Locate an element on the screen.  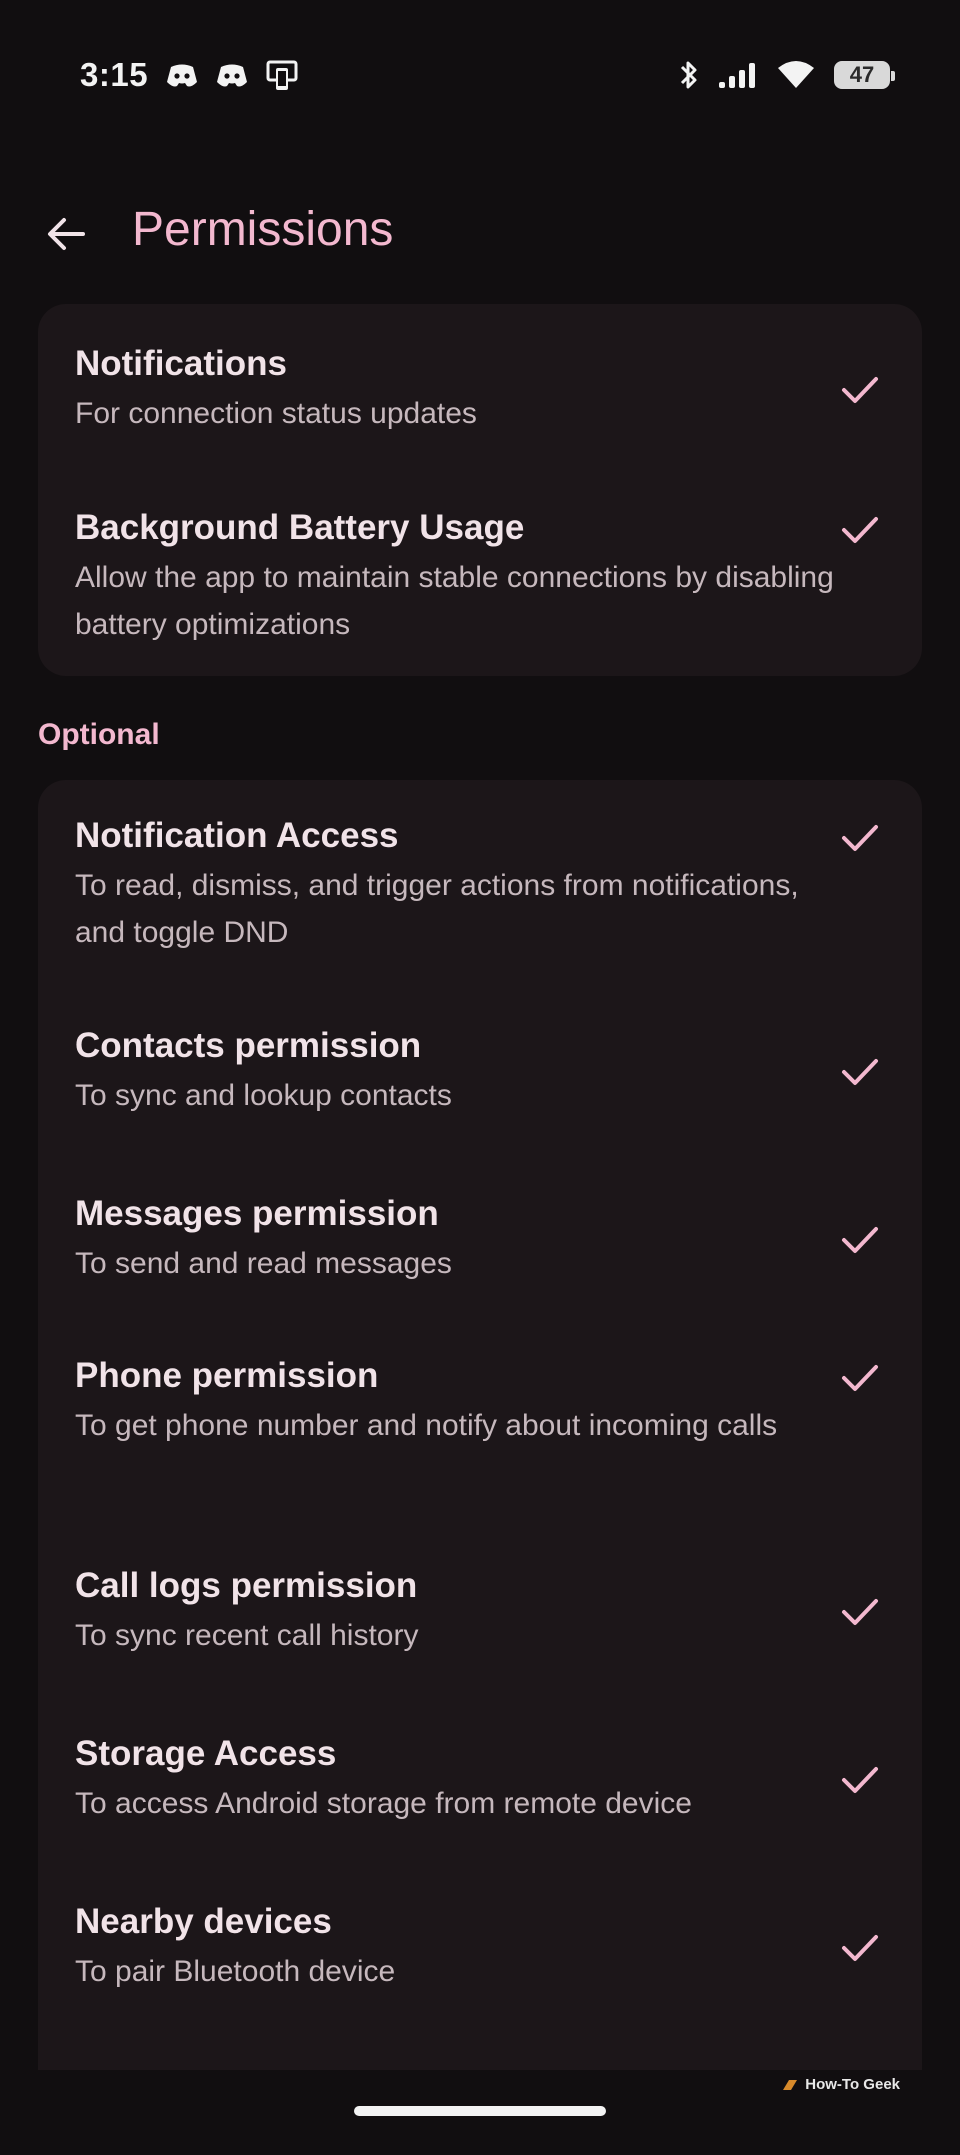
watermark: How-To Geek is located at coordinates (840, 2084).